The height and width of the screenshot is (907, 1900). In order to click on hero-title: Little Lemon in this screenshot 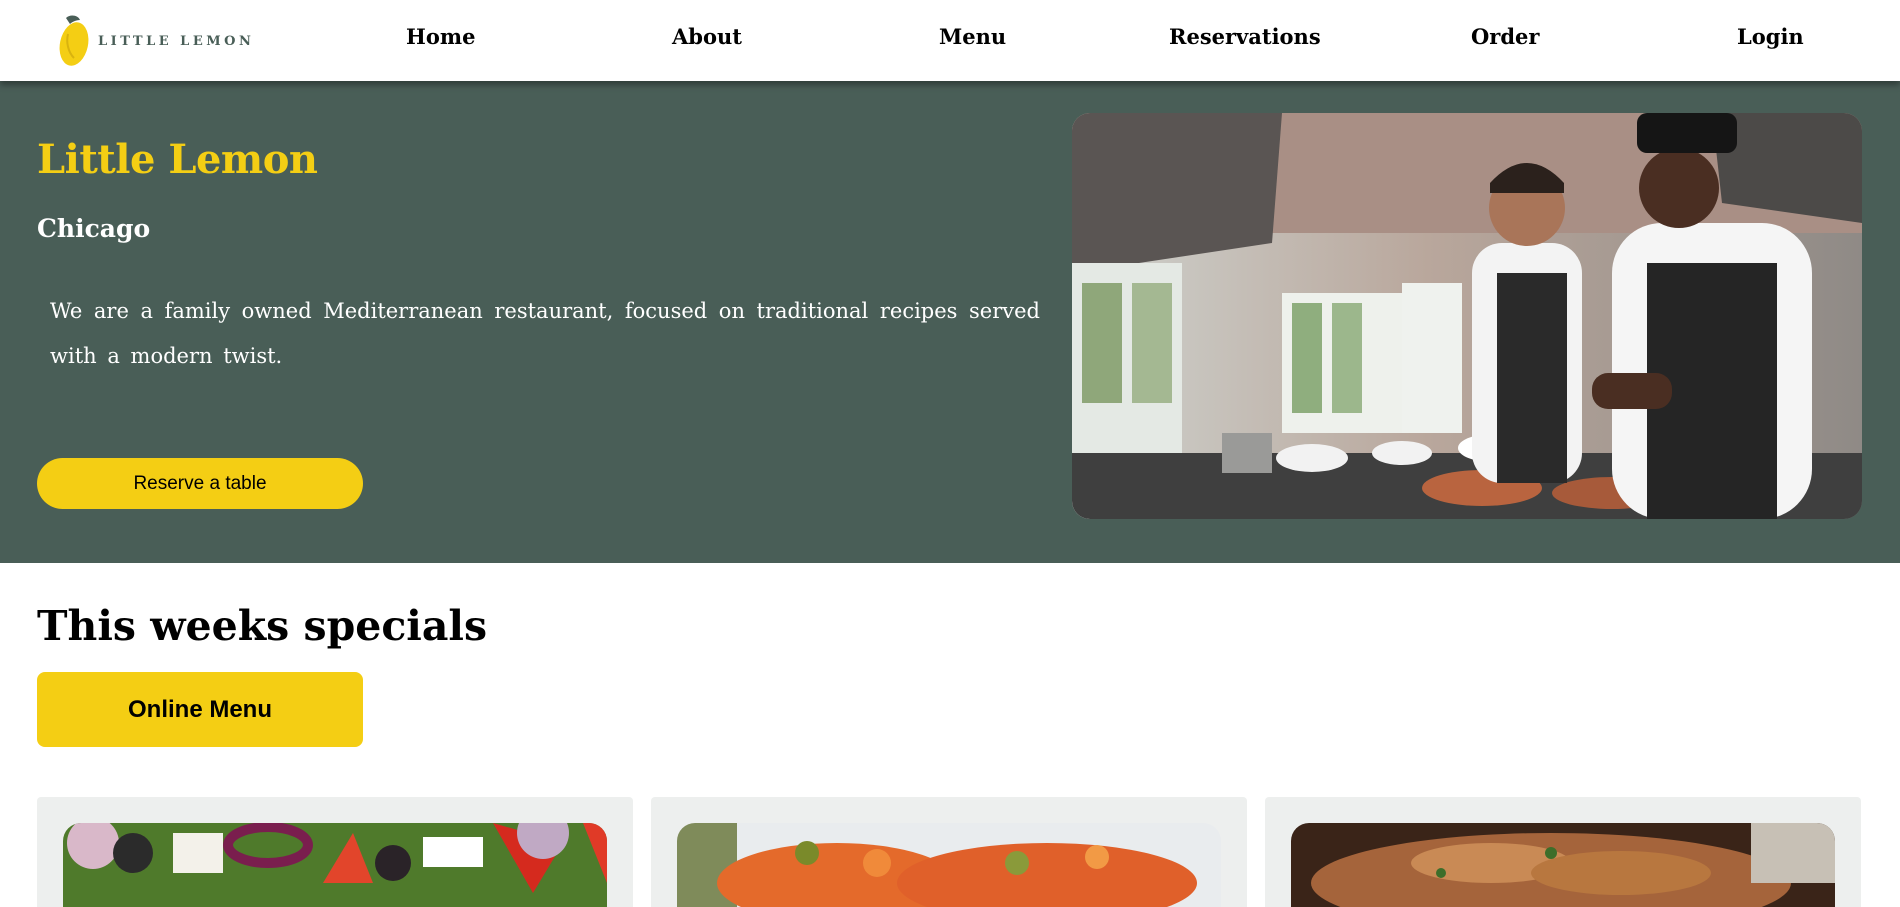, I will do `click(177, 159)`.